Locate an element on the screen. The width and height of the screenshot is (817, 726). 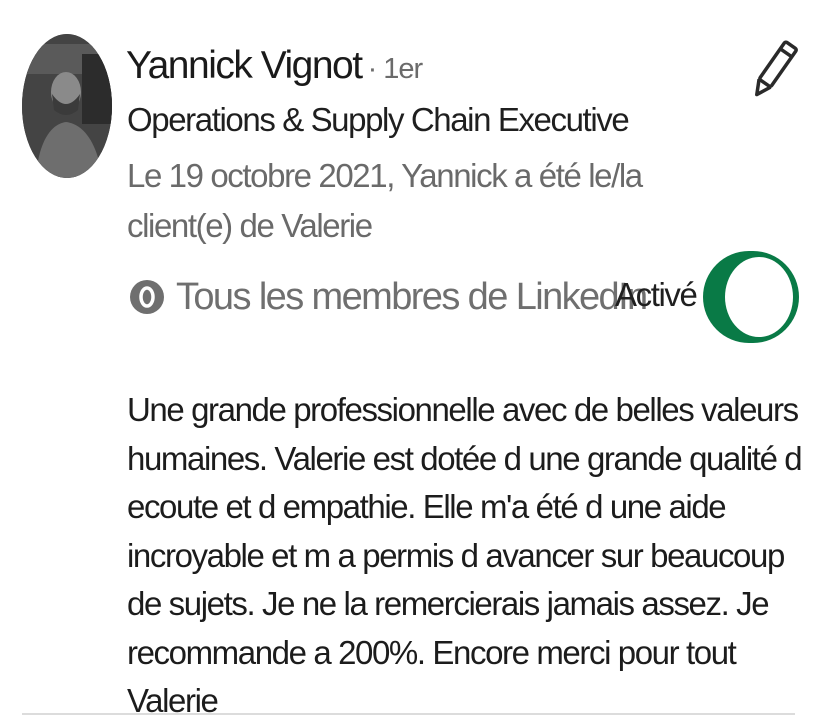
visibility-icon is located at coordinates (147, 297).